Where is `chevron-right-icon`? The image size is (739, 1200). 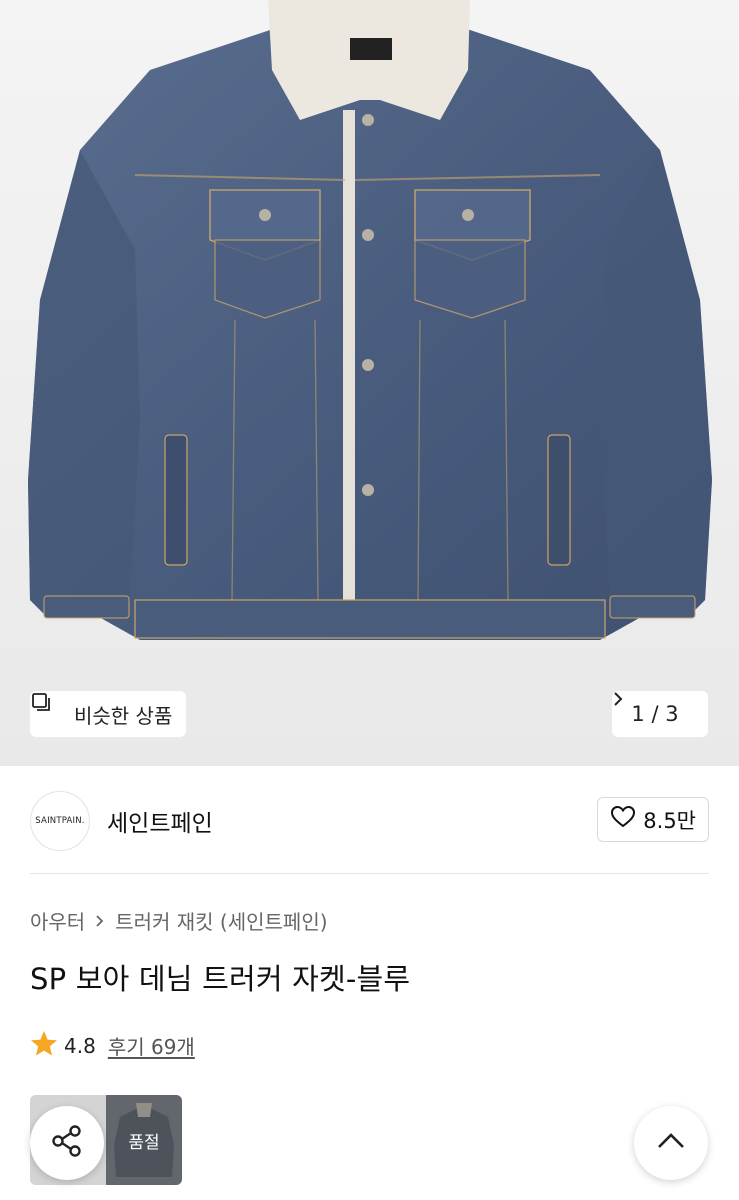 chevron-right-icon is located at coordinates (100, 921).